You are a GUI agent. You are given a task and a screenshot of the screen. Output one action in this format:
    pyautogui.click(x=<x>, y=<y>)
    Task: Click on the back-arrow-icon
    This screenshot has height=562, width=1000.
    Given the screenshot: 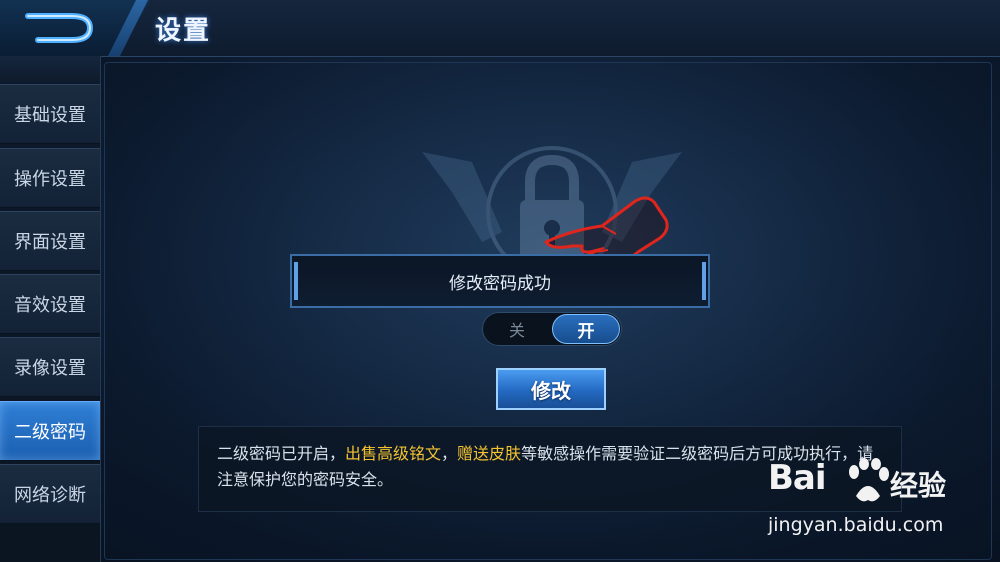 What is the action you would take?
    pyautogui.click(x=59, y=28)
    